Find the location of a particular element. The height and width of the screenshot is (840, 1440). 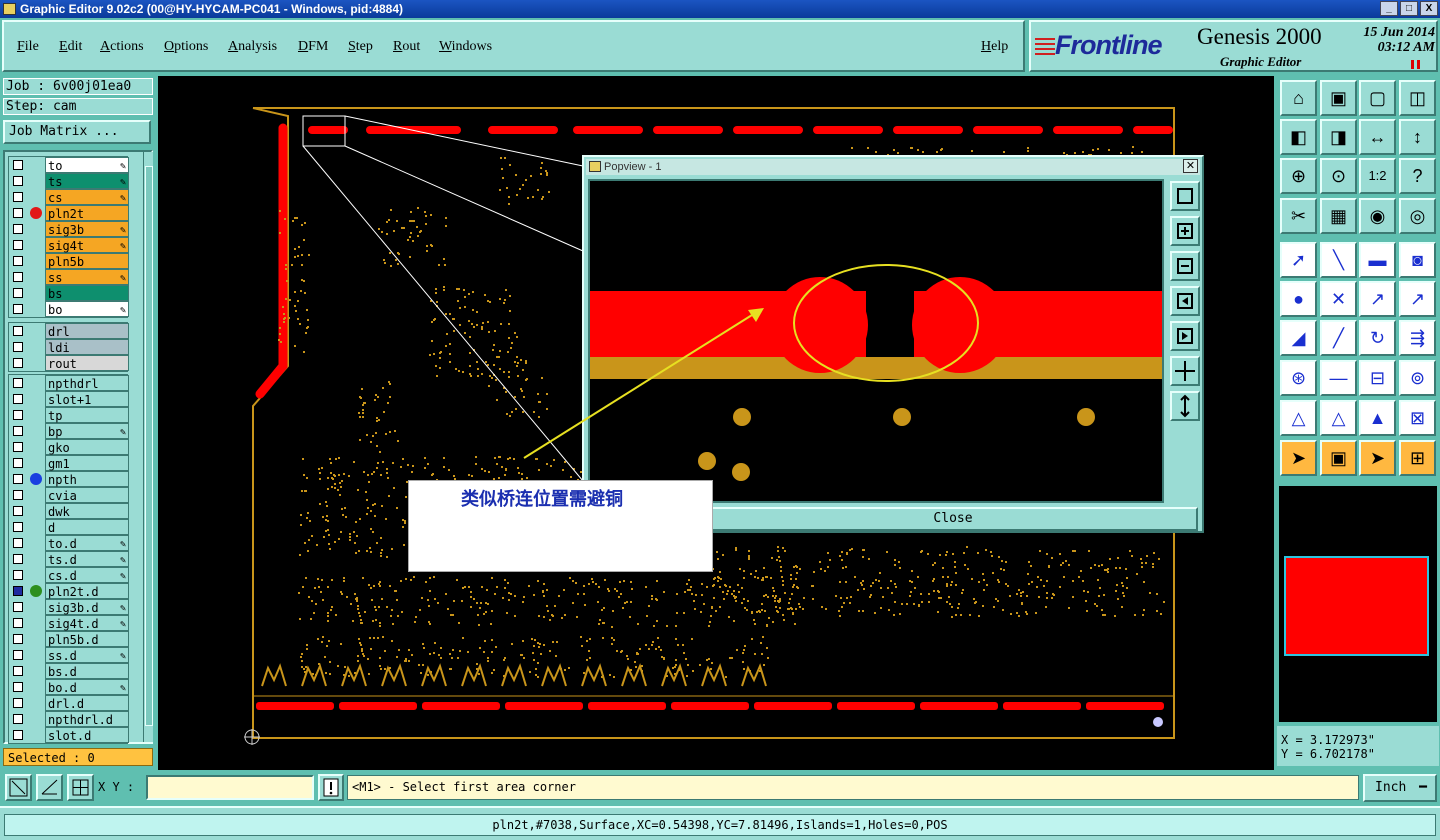

layer-row: dwk is located at coordinates (69, 511).